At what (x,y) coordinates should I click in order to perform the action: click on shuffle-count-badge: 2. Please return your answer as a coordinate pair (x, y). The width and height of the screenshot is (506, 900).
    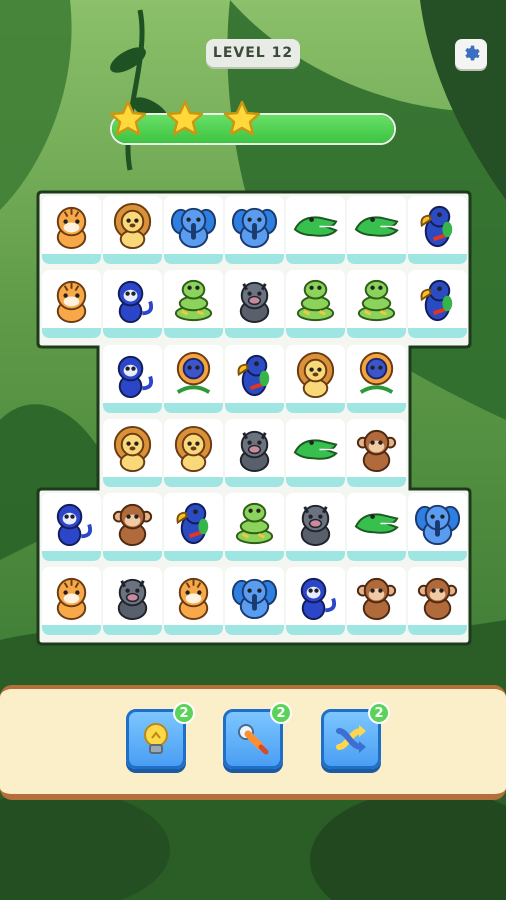
    Looking at the image, I should click on (379, 713).